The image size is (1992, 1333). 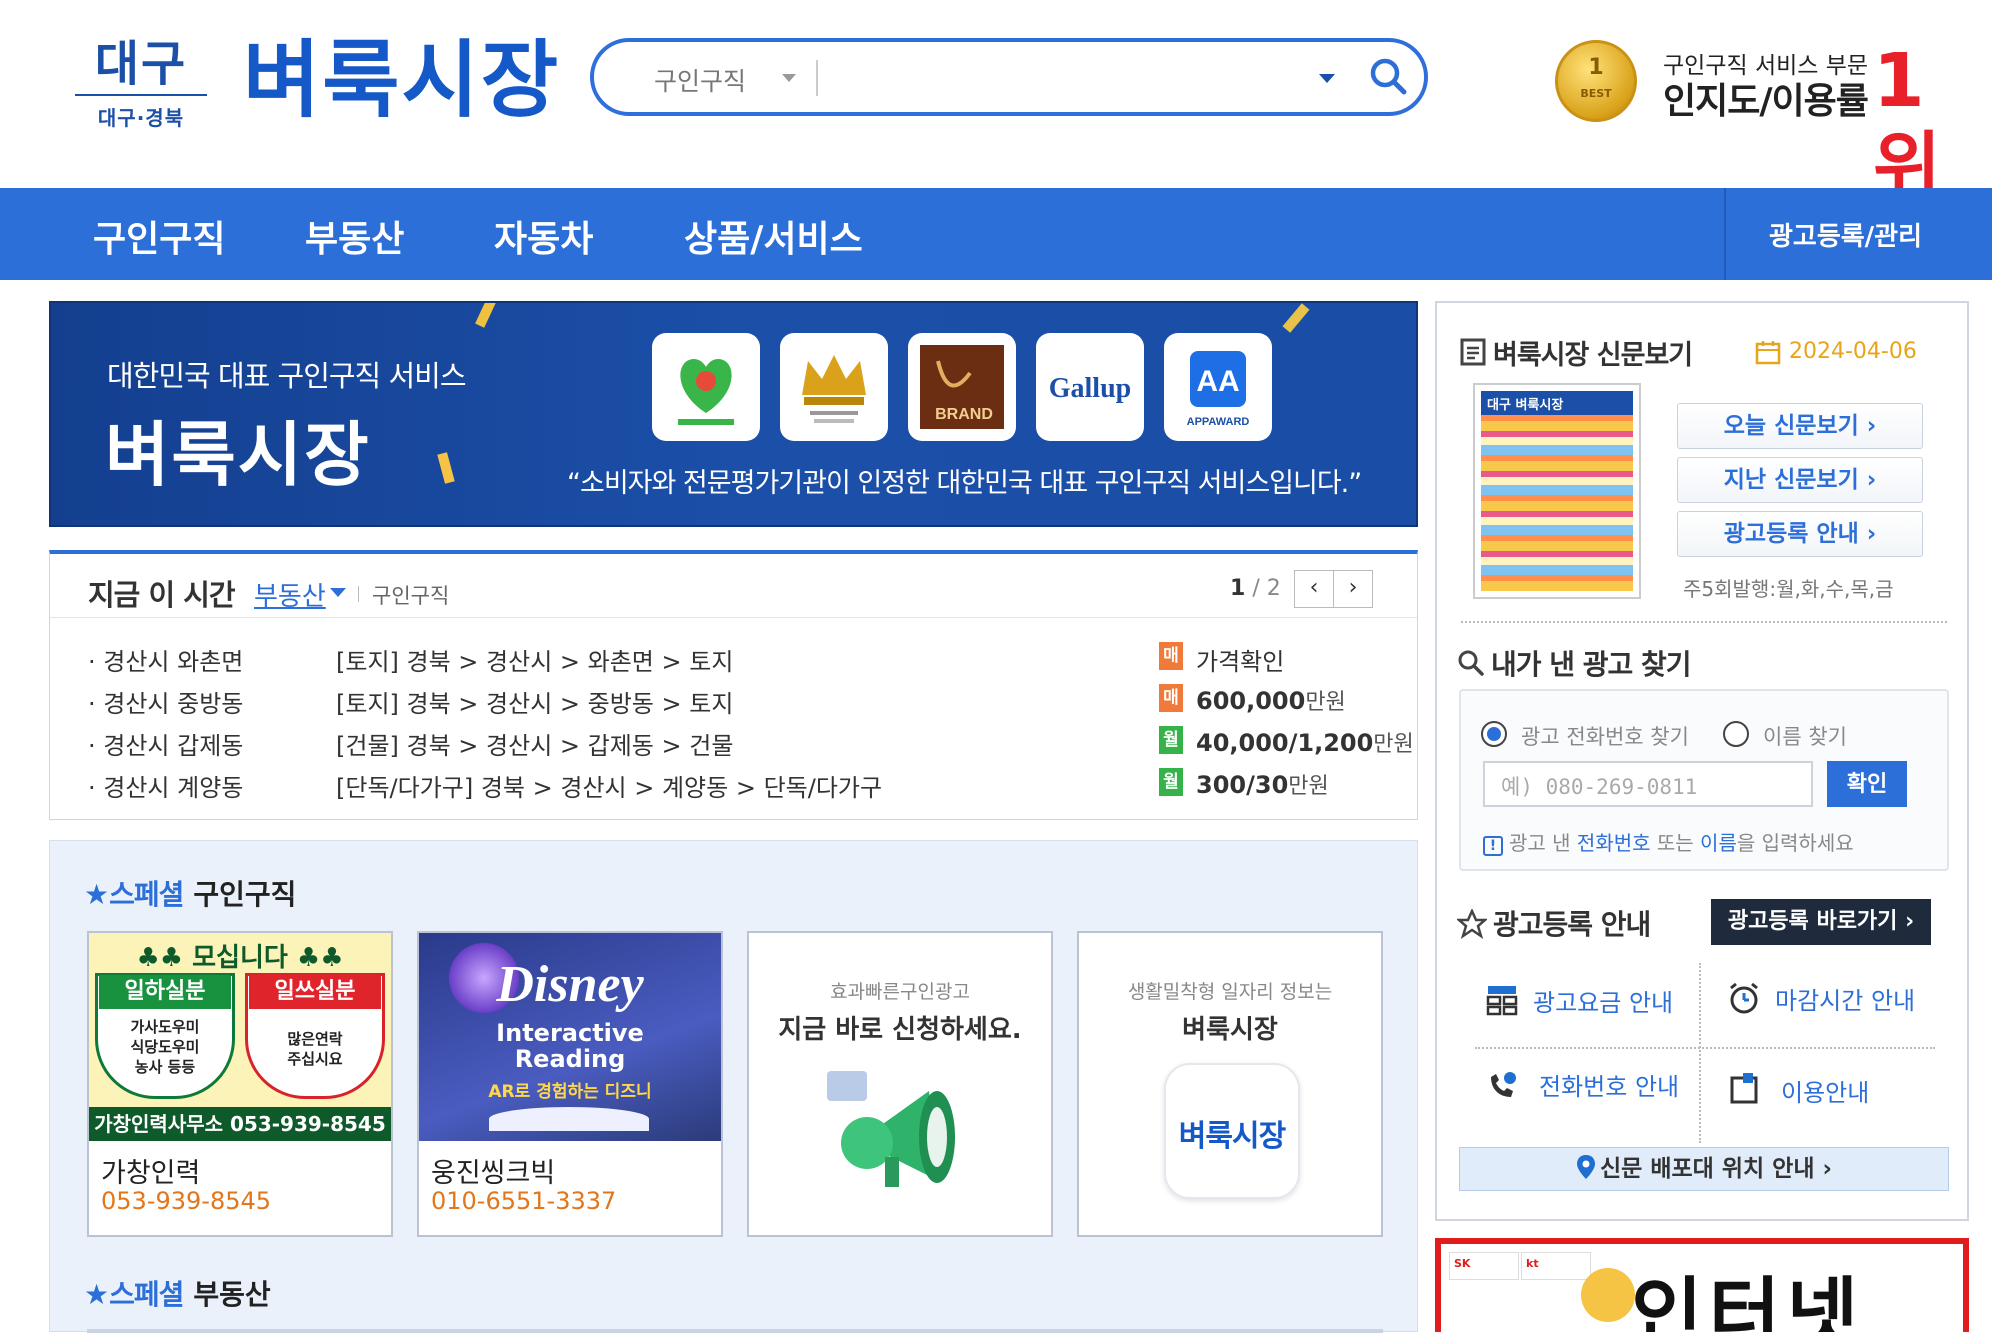 I want to click on past-newspaper-button: 지난 신문보기 ›, so click(x=1800, y=480).